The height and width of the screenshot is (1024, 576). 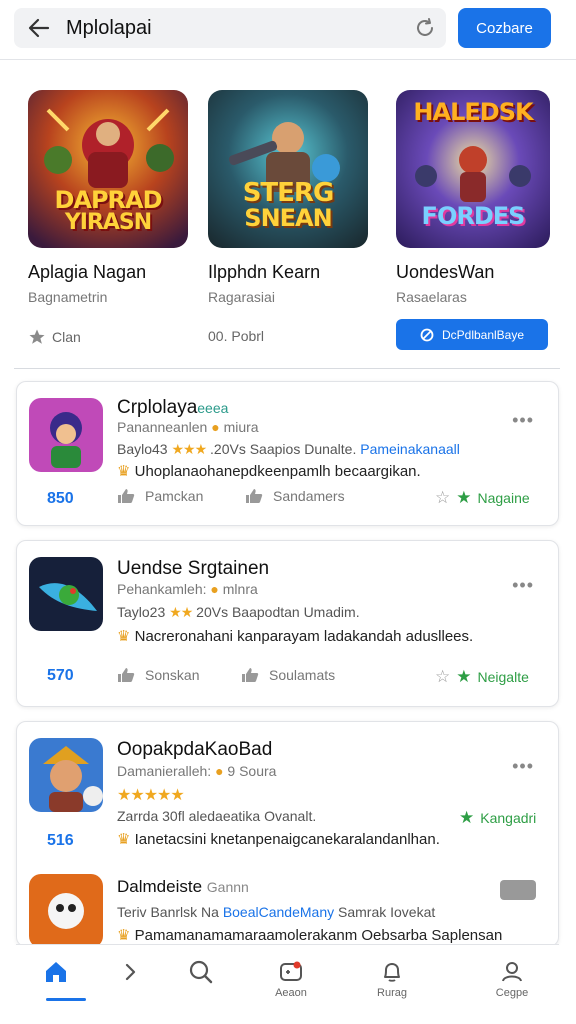 I want to click on featured-game-meta-text: 00. Pobrl, so click(x=236, y=336).